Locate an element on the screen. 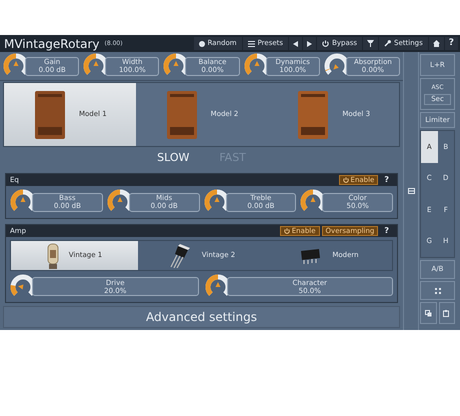 This screenshot has height=416, width=460. left-arrow-icon is located at coordinates (295, 43).